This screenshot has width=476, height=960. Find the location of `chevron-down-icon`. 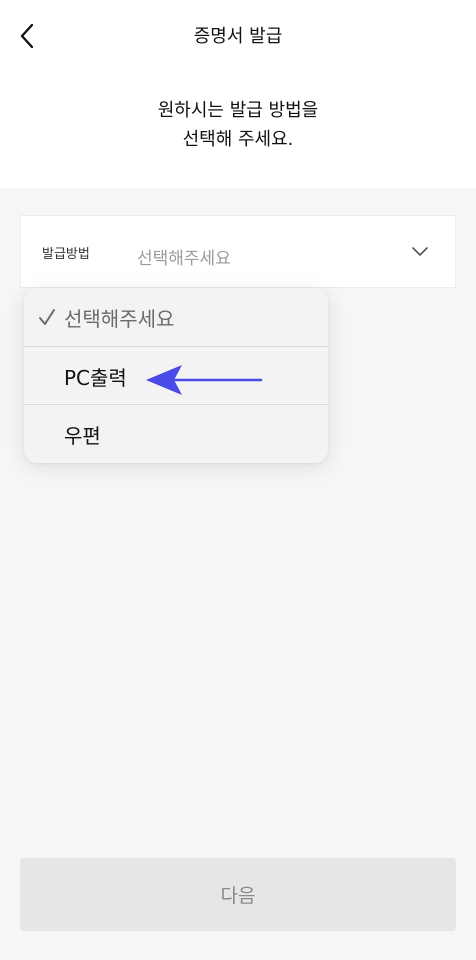

chevron-down-icon is located at coordinates (420, 251).